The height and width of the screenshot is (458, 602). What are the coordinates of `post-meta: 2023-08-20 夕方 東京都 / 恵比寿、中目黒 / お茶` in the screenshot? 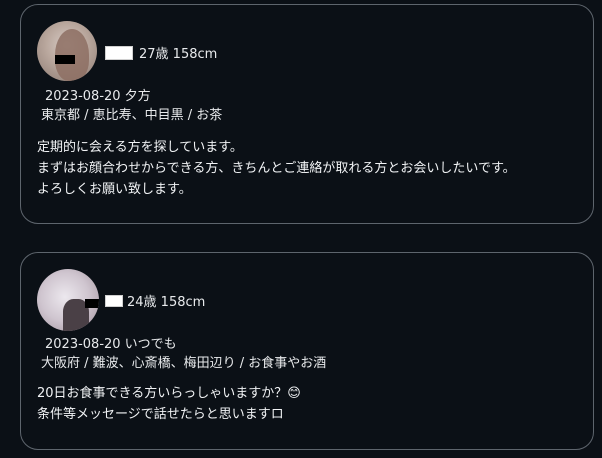 It's located at (131, 106).